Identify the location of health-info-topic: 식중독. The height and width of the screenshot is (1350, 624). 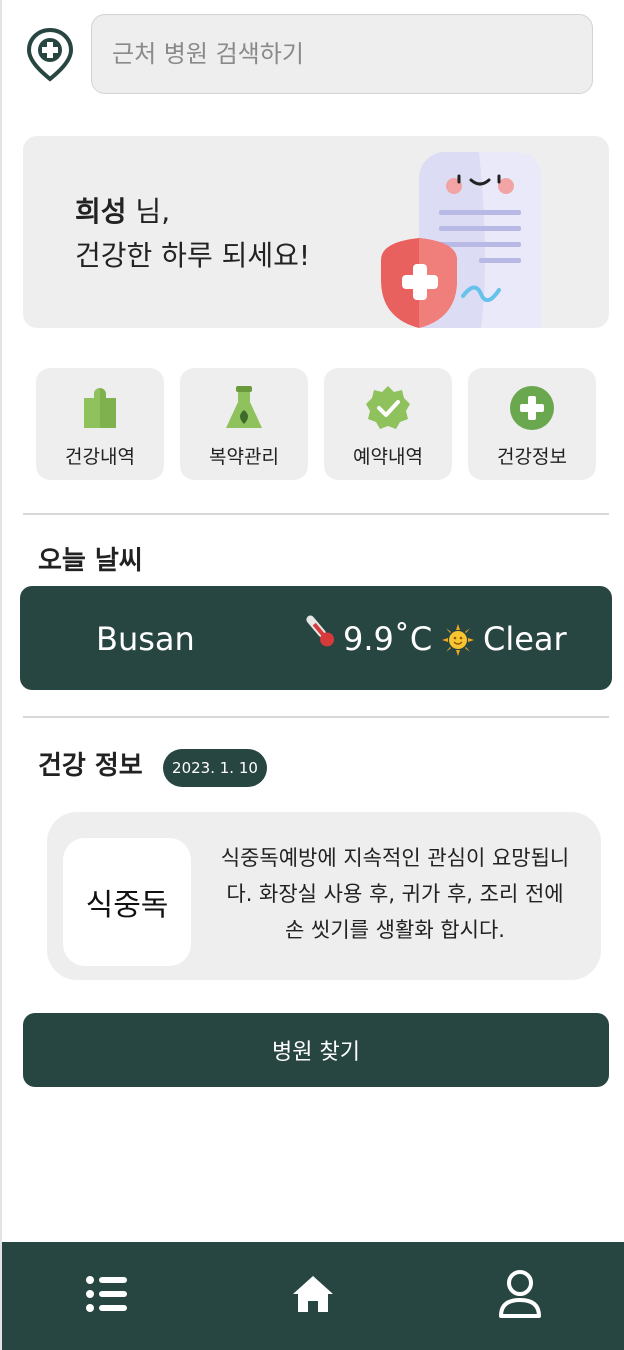
(127, 902).